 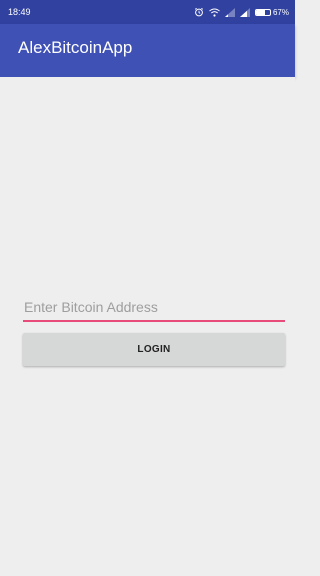 I want to click on battery-fill, so click(x=260, y=12).